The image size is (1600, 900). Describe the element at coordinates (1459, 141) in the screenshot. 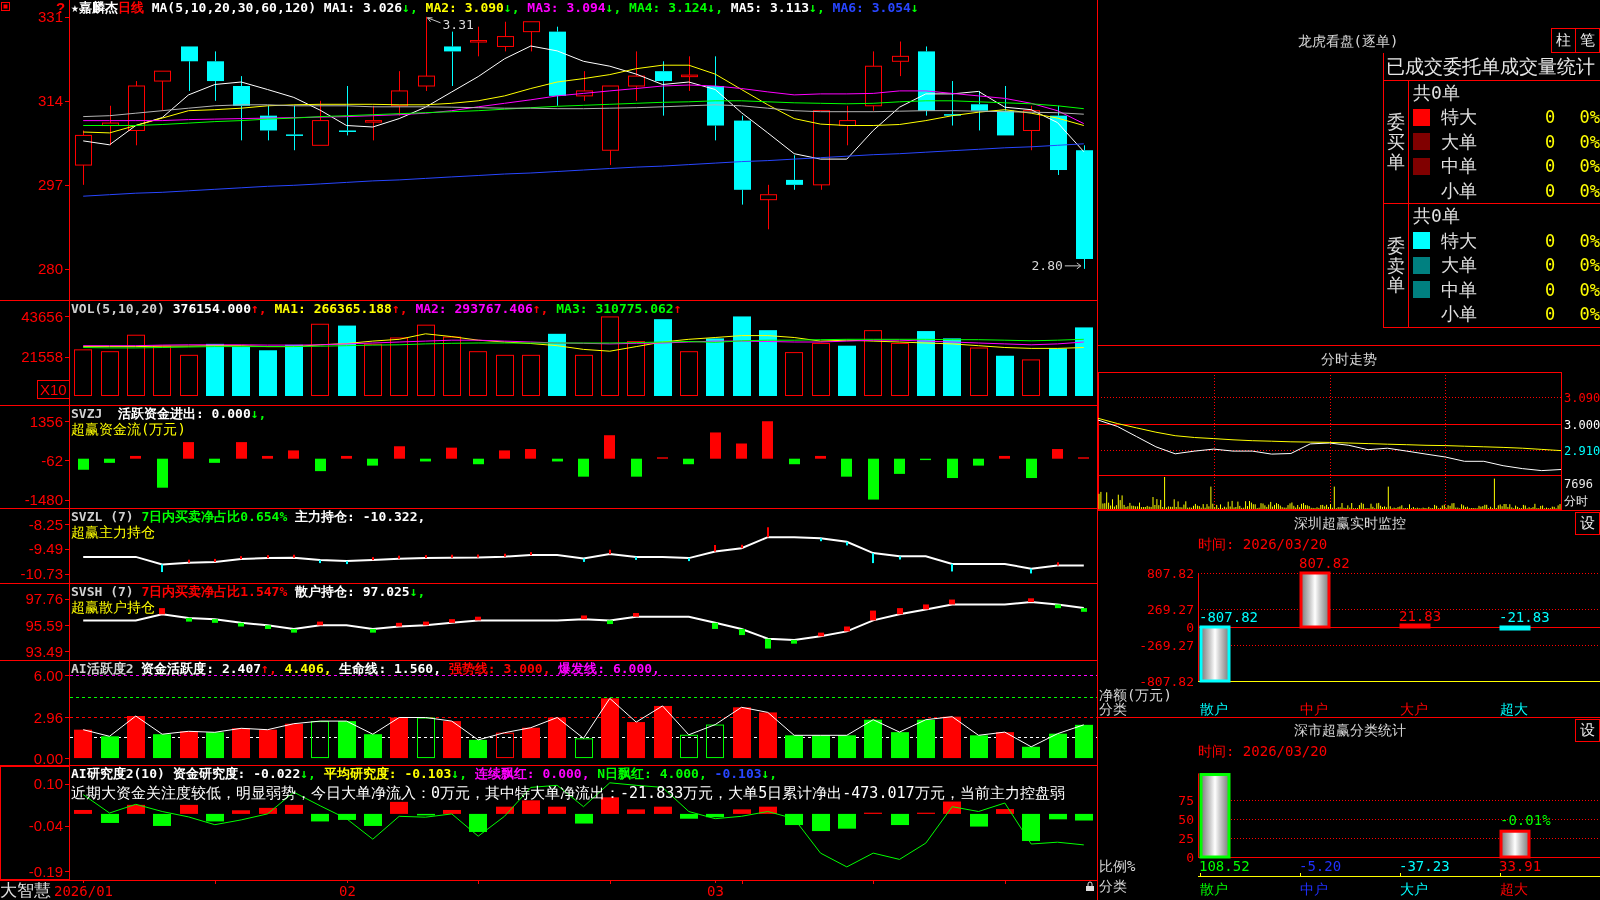

I see `order-size-label: 大单` at that location.